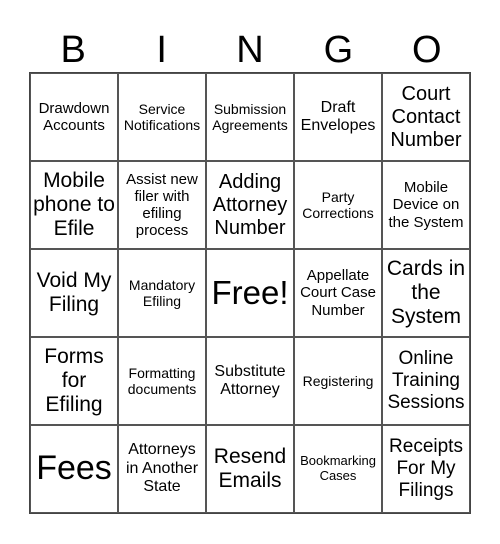 This screenshot has height=544, width=500. What do you see at coordinates (74, 293) in the screenshot?
I see `bingo-cell: Void My Filing` at bounding box center [74, 293].